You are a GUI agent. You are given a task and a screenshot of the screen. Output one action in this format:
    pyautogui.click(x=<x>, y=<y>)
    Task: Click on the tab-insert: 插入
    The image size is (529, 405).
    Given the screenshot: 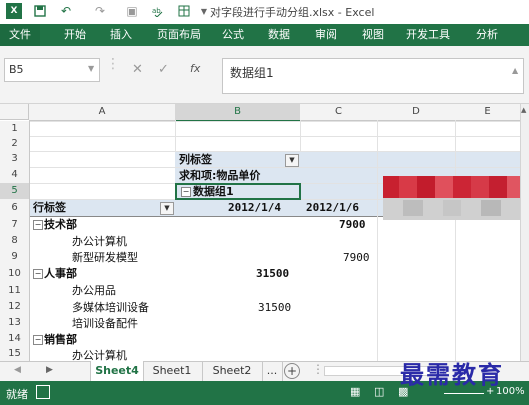 What is the action you would take?
    pyautogui.click(x=121, y=35)
    